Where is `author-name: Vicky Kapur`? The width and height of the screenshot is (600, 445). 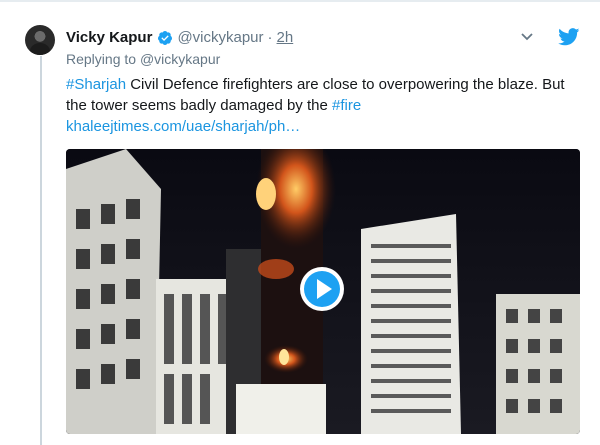
author-name: Vicky Kapur is located at coordinates (109, 37).